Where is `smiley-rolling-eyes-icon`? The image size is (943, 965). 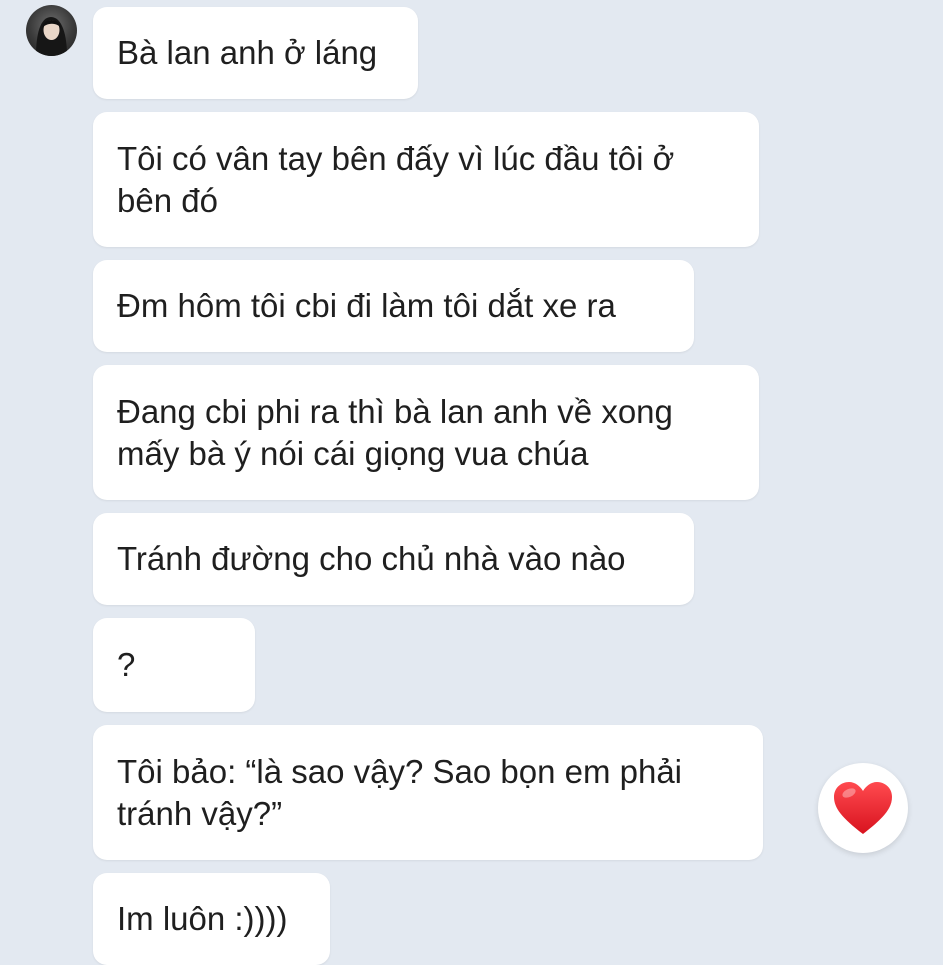
smiley-rolling-eyes-icon is located at coordinates (167, 706).